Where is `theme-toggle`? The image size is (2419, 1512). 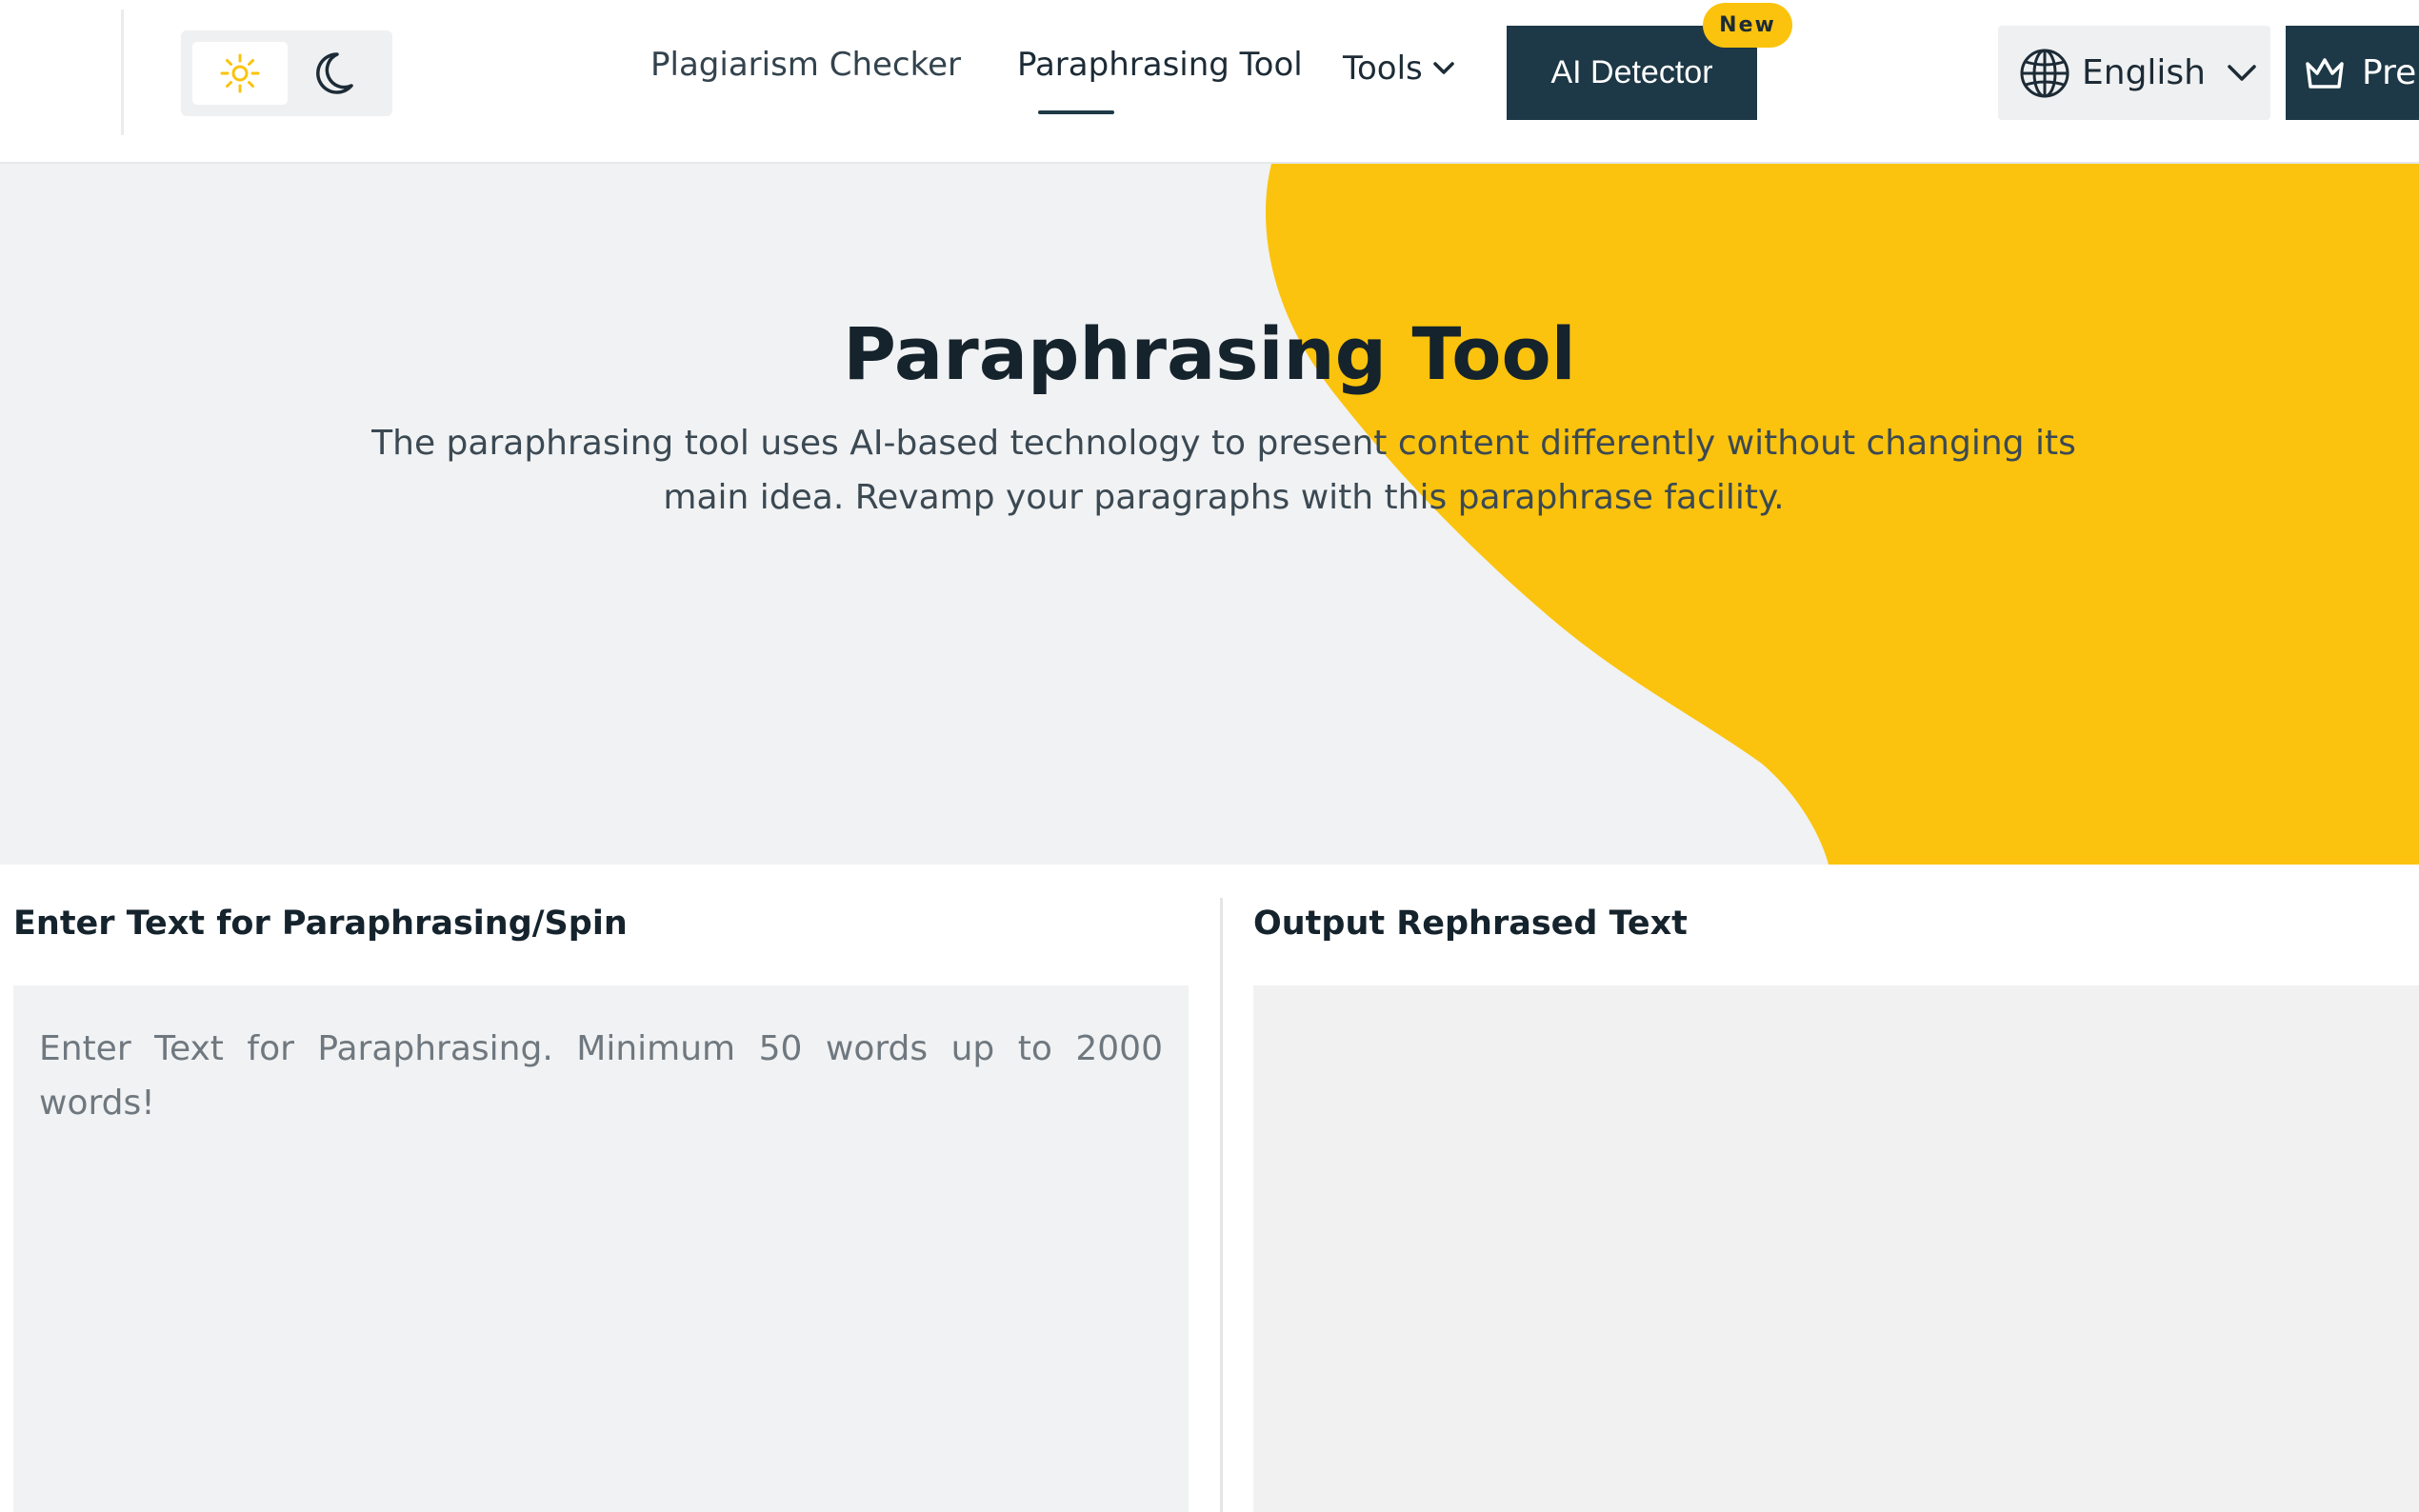
theme-toggle is located at coordinates (286, 73).